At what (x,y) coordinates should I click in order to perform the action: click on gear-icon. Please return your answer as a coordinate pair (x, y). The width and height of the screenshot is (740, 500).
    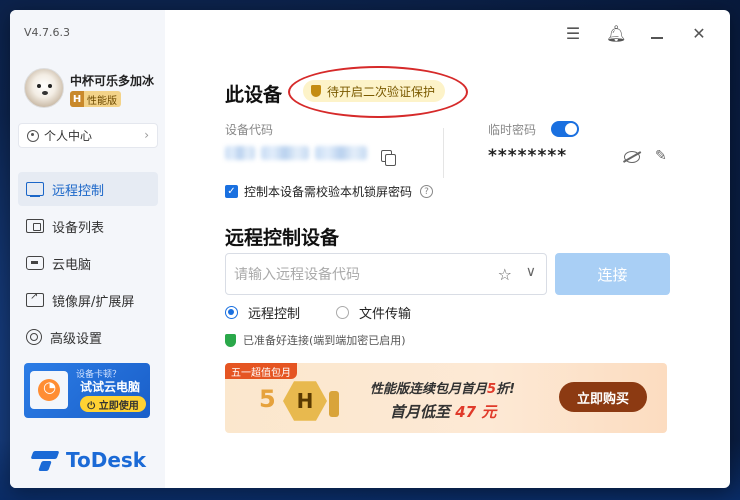
    Looking at the image, I should click on (34, 337).